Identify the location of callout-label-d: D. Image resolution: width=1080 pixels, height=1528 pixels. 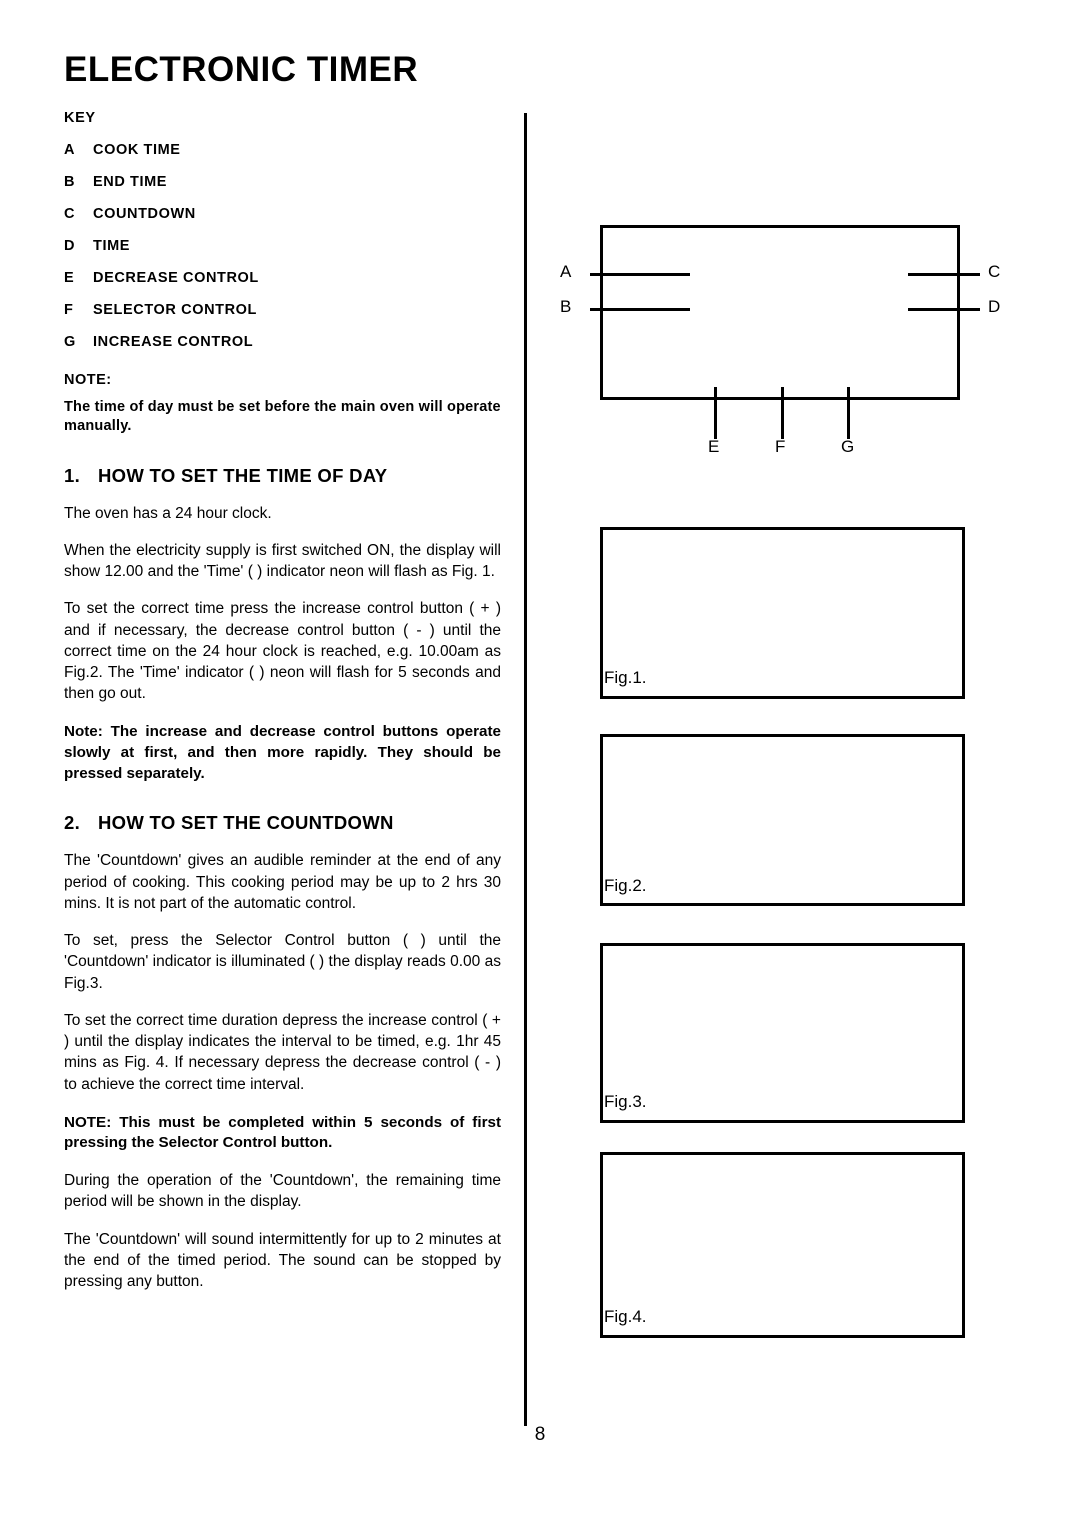
(994, 306).